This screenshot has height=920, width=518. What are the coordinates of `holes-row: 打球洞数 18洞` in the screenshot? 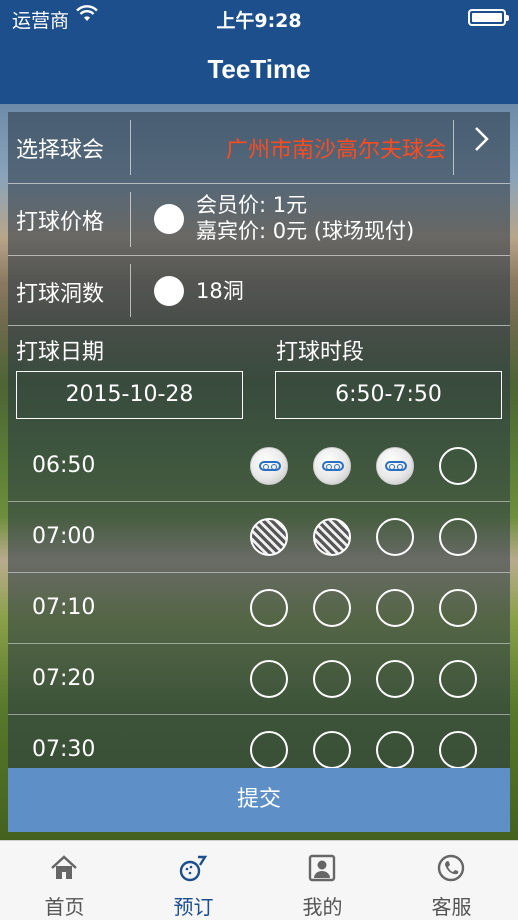 It's located at (259, 291).